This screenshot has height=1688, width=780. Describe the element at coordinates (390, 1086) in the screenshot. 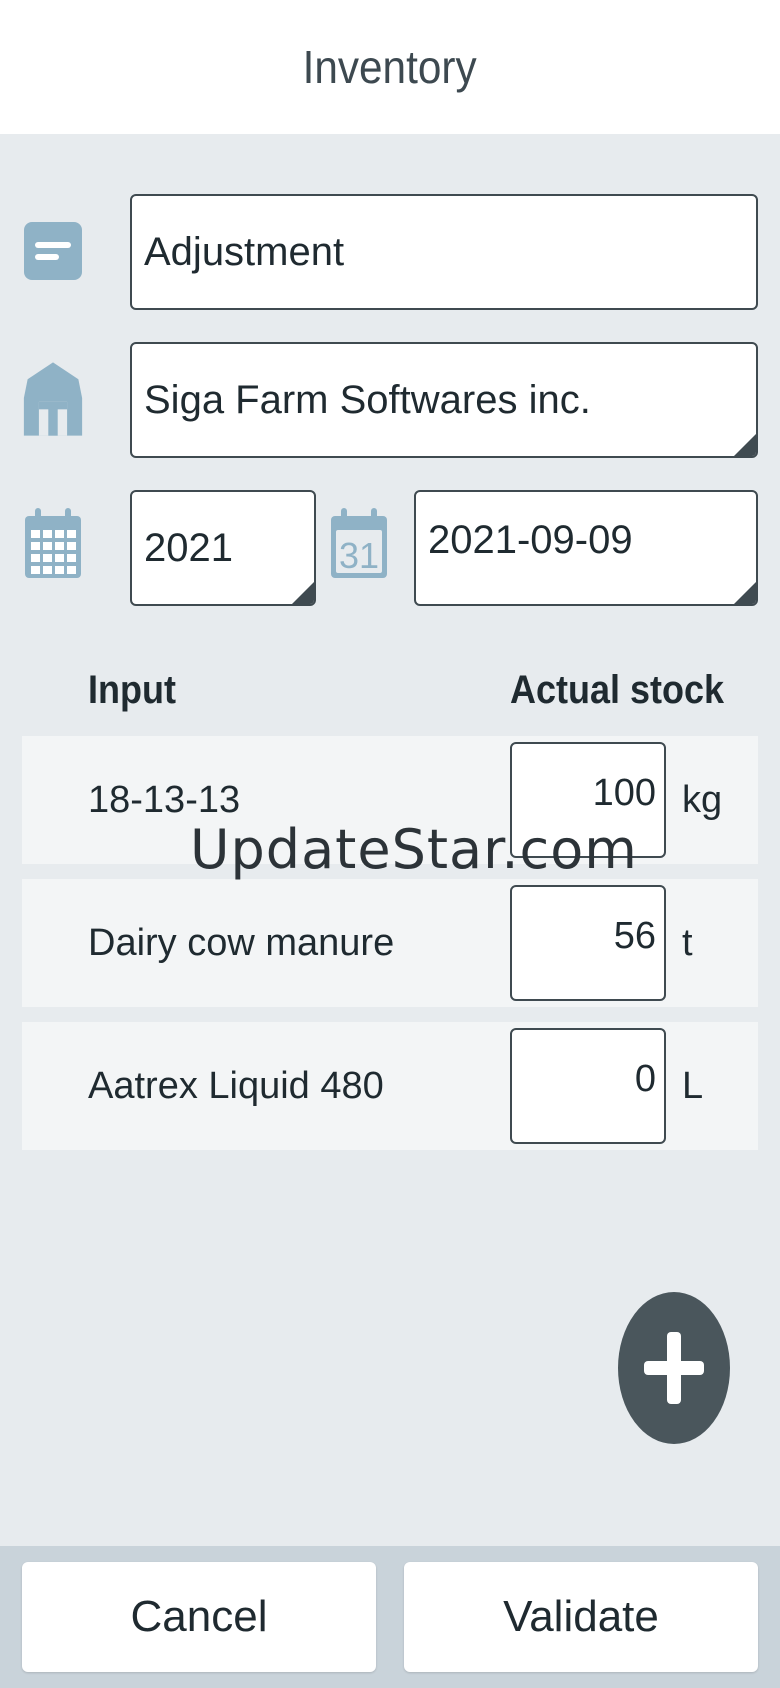

I see `table-row: Aatrex Liquid 480 0 L` at that location.